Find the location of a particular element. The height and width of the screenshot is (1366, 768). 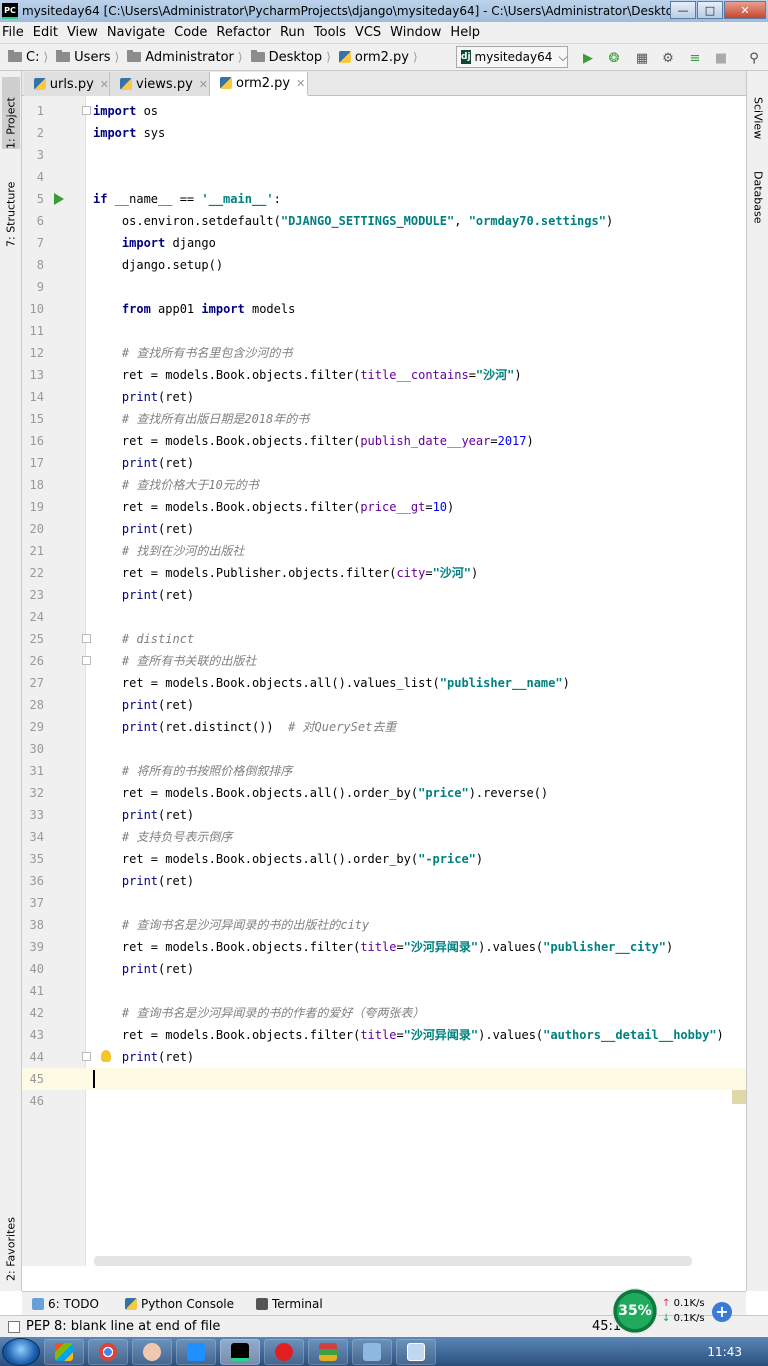

code-line: 9 is located at coordinates (384, 287).